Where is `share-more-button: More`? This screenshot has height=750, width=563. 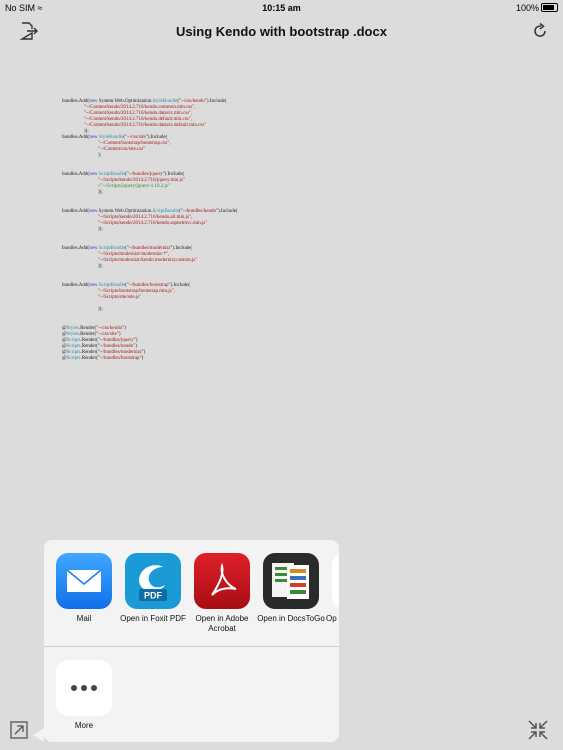 share-more-button: More is located at coordinates (84, 695).